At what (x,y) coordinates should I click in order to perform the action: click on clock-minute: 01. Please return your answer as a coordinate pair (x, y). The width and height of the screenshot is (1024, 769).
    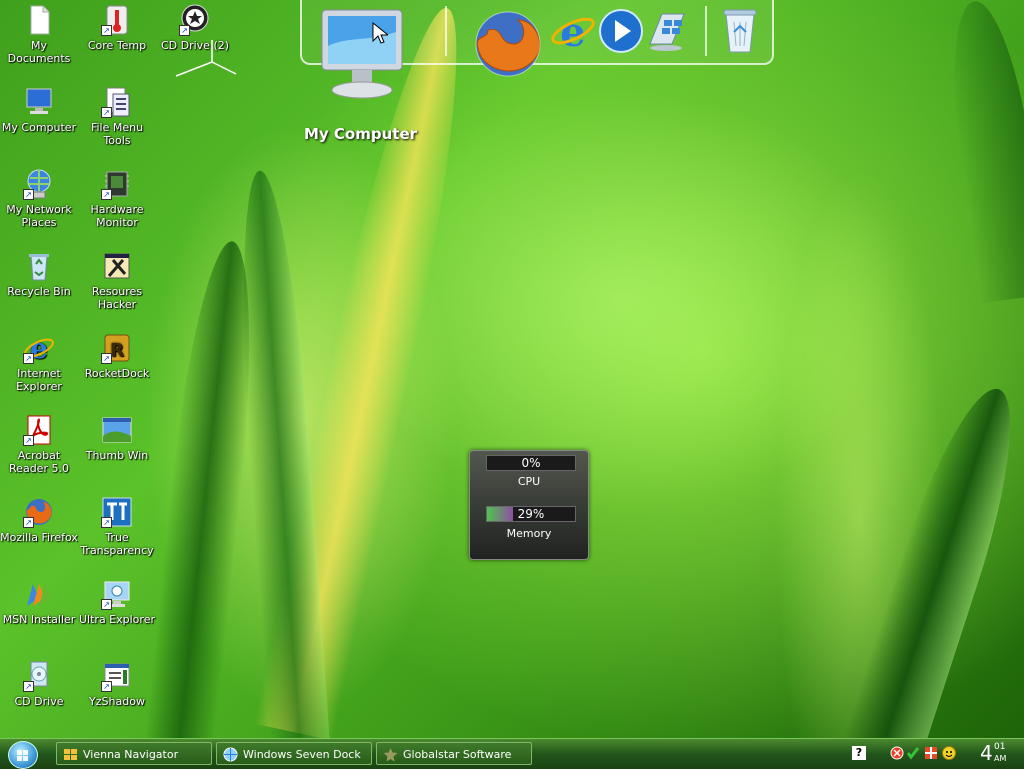
    Looking at the image, I should click on (1000, 747).